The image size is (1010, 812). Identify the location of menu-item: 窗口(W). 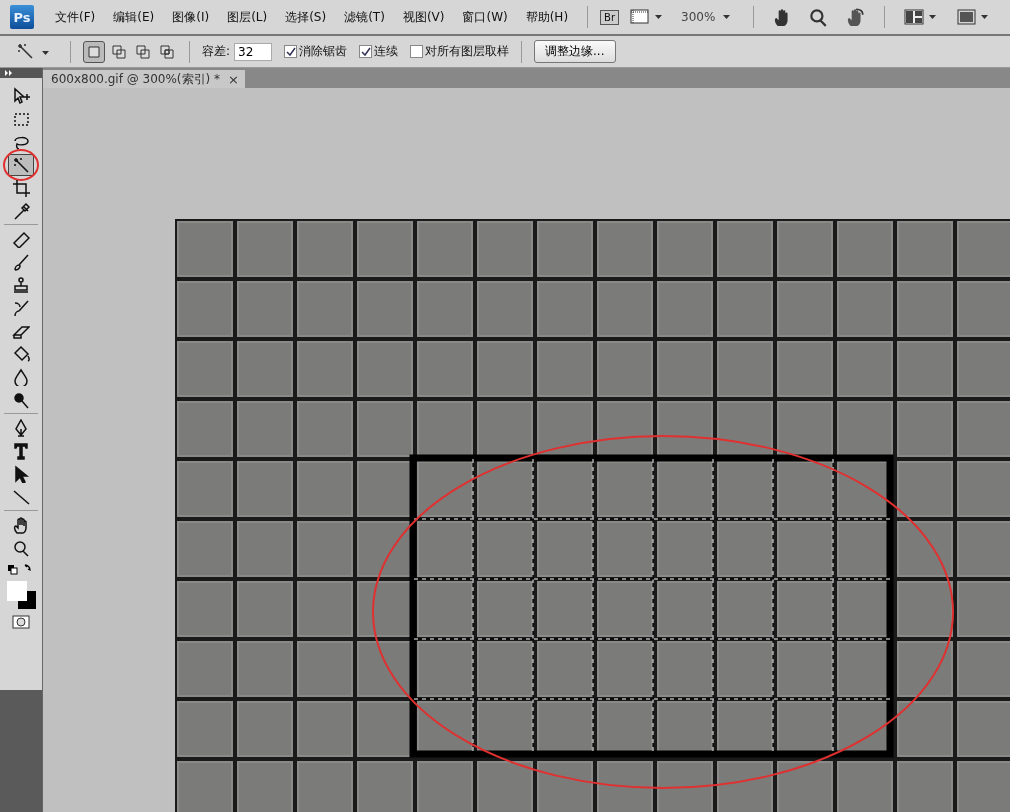
(485, 17).